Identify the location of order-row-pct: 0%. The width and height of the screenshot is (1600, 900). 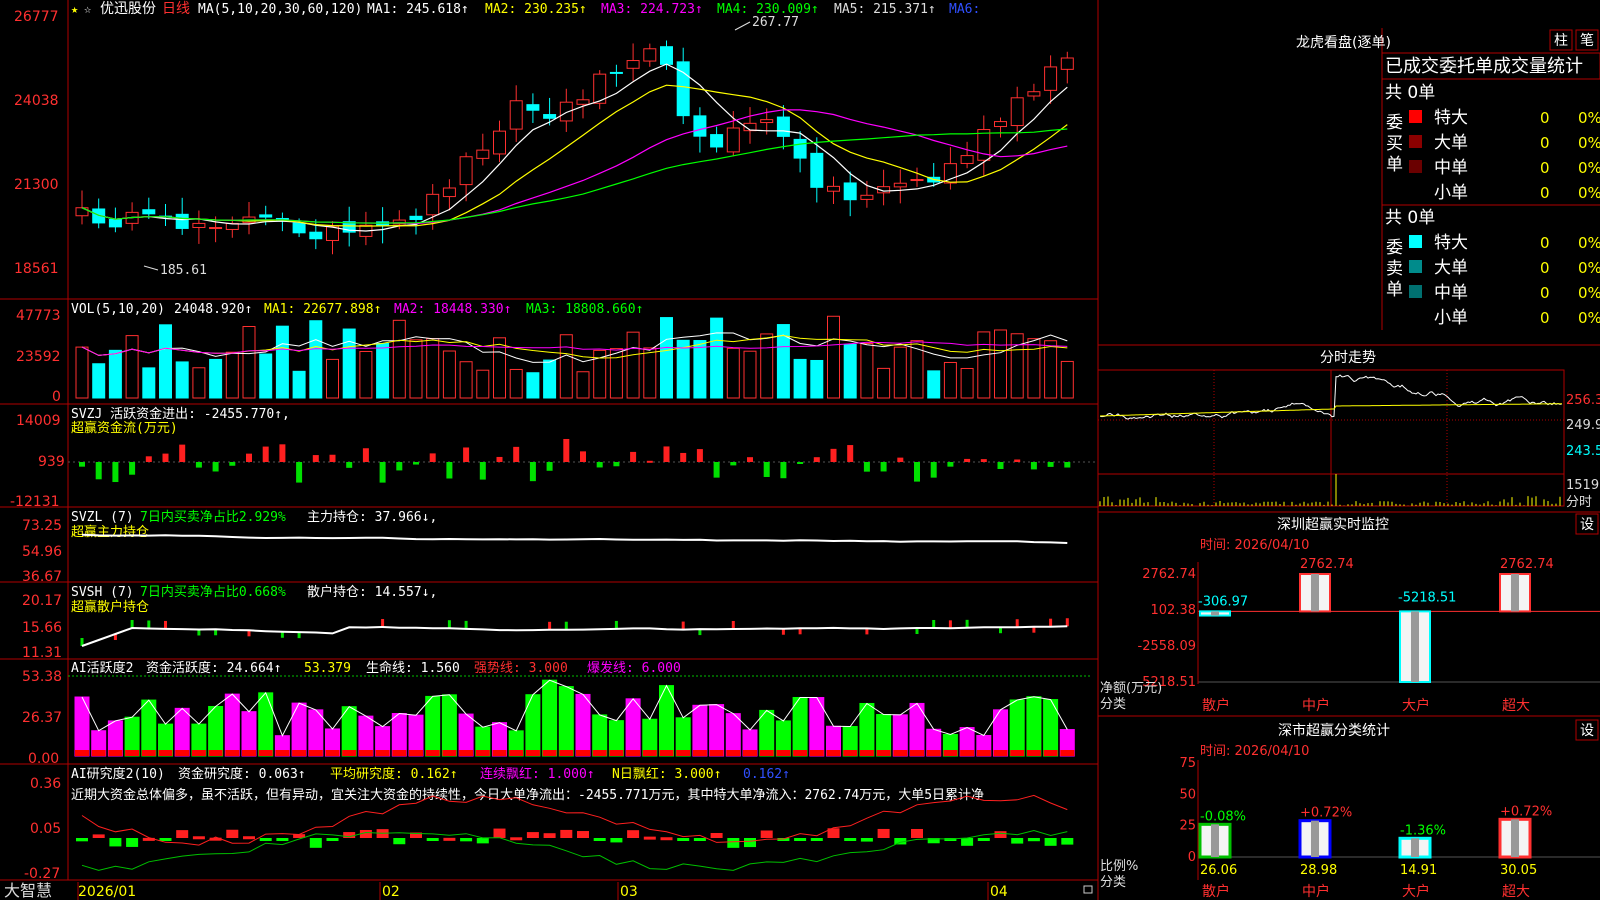
(1589, 268).